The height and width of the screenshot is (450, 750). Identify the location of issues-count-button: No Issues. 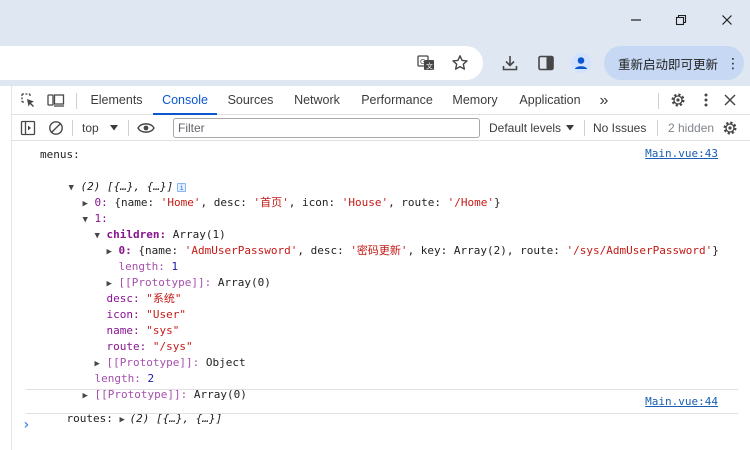
(619, 128).